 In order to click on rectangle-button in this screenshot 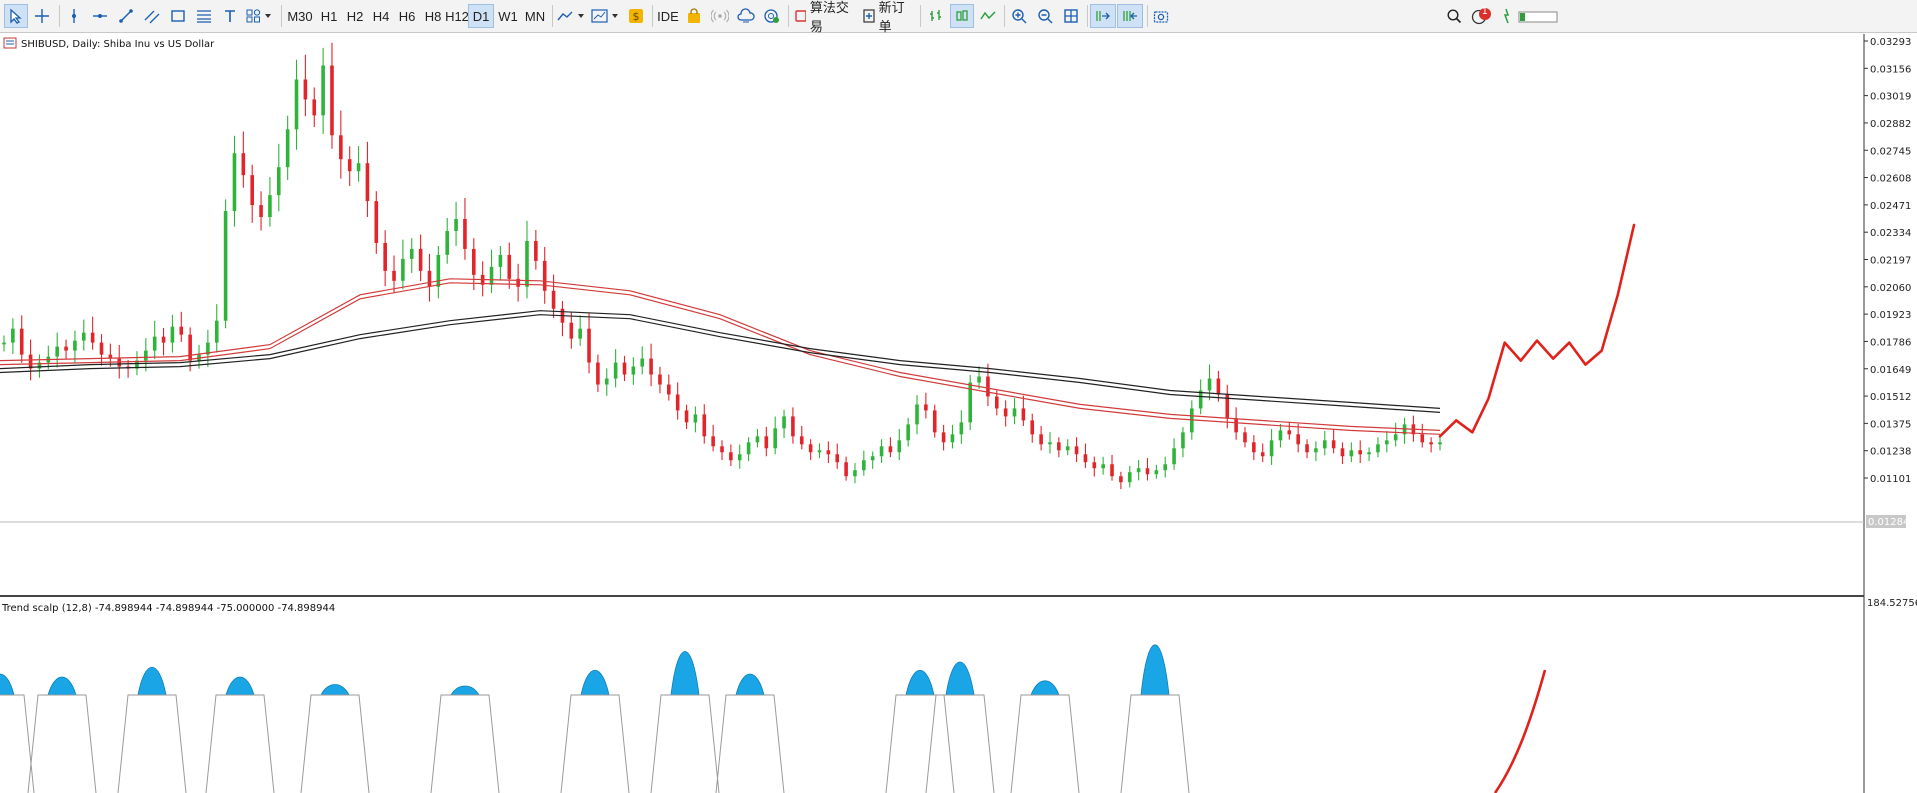, I will do `click(178, 16)`.